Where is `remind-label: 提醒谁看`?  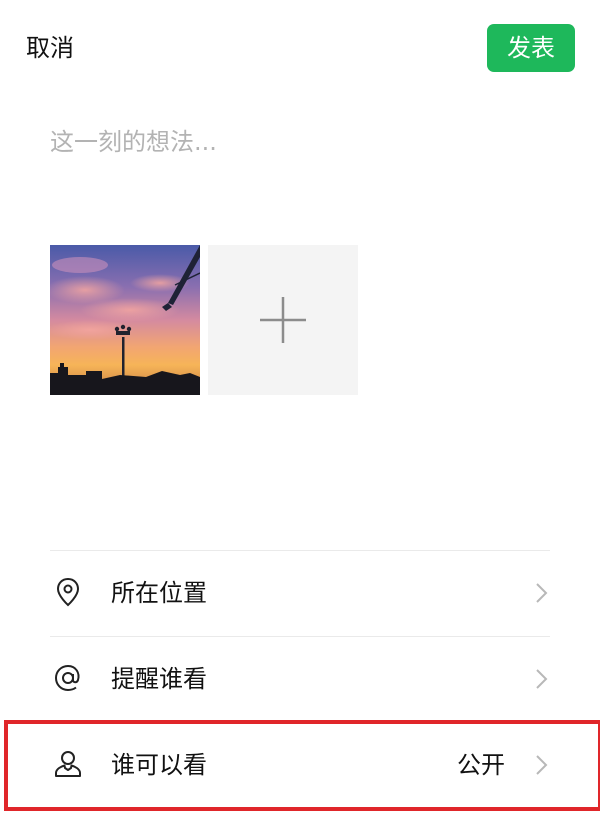 remind-label: 提醒谁看 is located at coordinates (159, 679).